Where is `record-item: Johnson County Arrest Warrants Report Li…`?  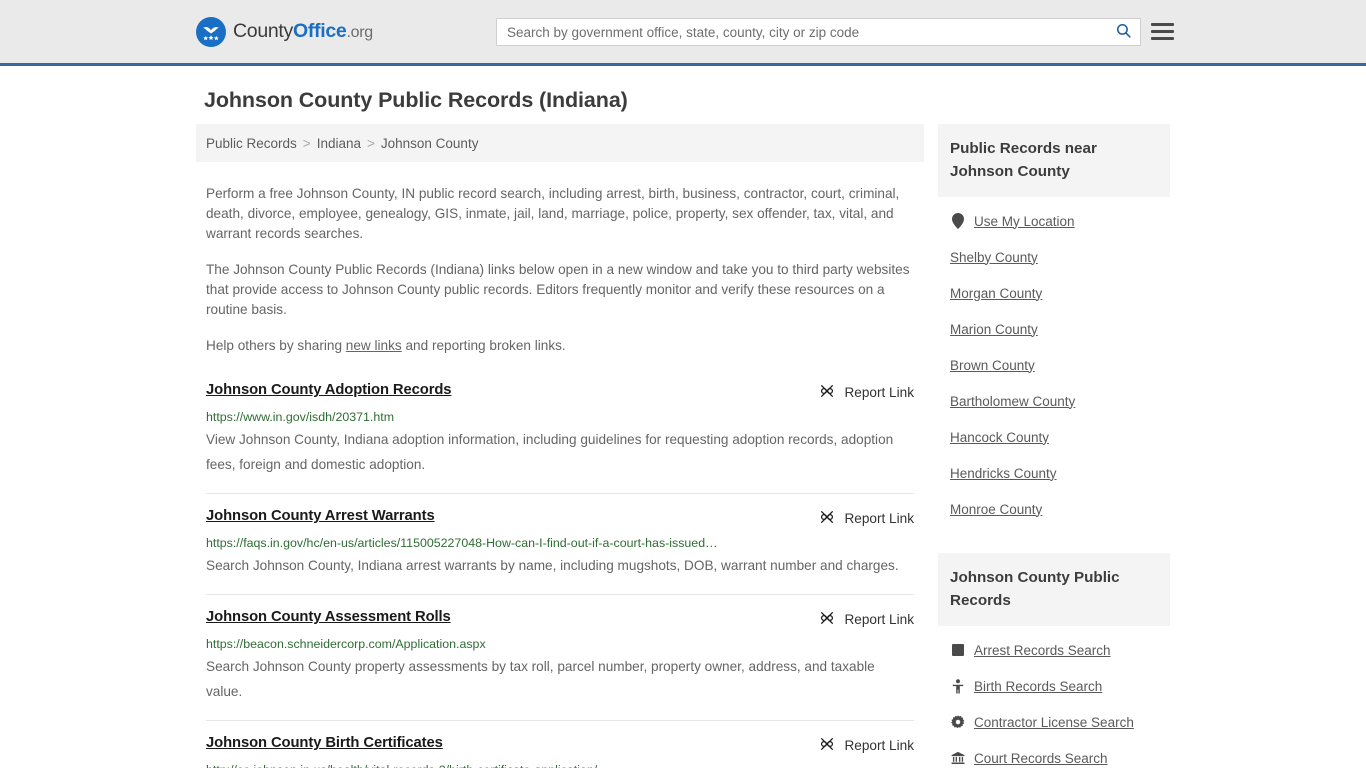 record-item: Johnson County Arrest Warrants Report Li… is located at coordinates (560, 543).